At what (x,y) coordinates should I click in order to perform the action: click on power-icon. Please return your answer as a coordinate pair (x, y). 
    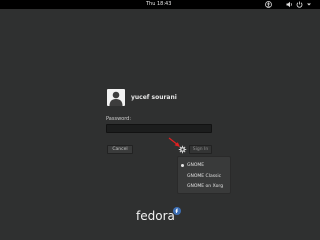
    Looking at the image, I should click on (299, 4).